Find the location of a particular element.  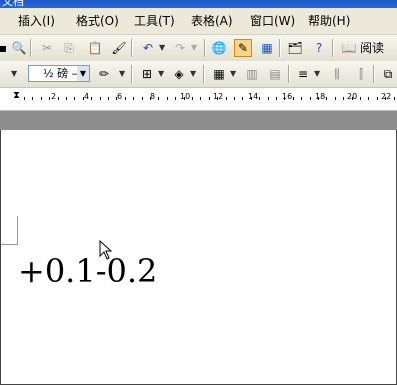

undo-dropdown-icon: ▼ is located at coordinates (162, 47).